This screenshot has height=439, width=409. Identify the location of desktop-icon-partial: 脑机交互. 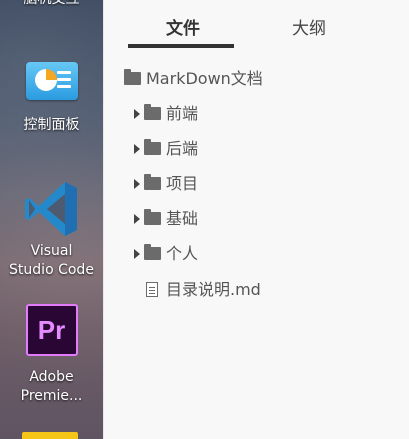
(51, 4).